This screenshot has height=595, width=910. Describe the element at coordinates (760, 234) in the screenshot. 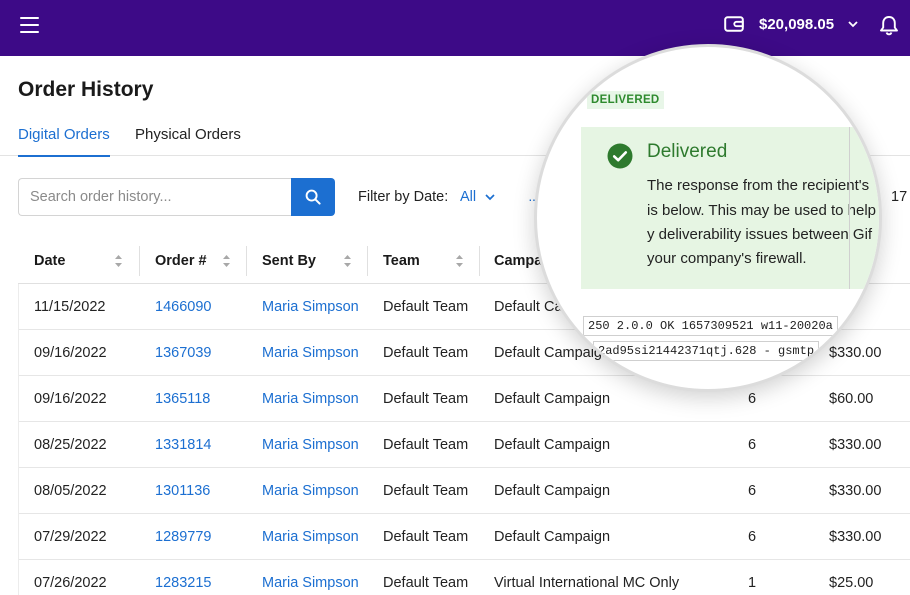

I see `delivered-message-line: y deliverability issues between Gif` at that location.